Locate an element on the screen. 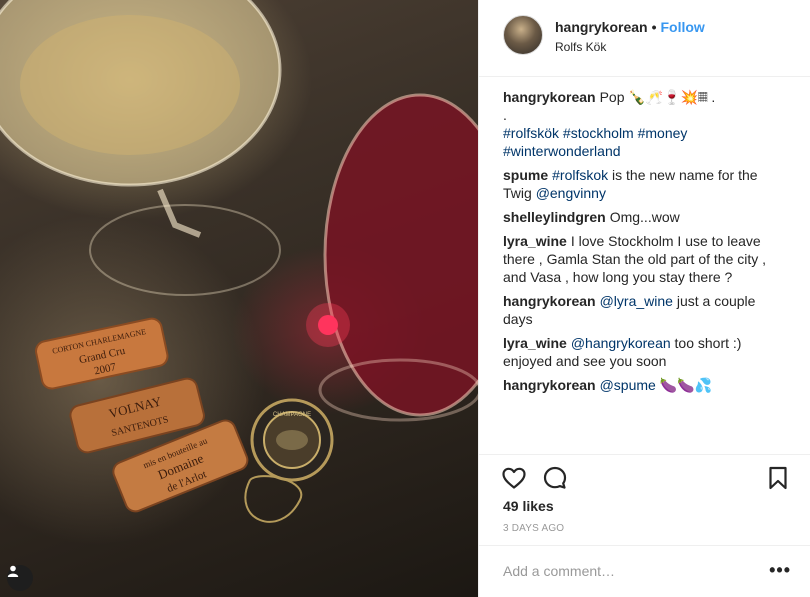 Image resolution: width=810 pixels, height=597 pixels. comment-bubble-icon is located at coordinates (555, 478).